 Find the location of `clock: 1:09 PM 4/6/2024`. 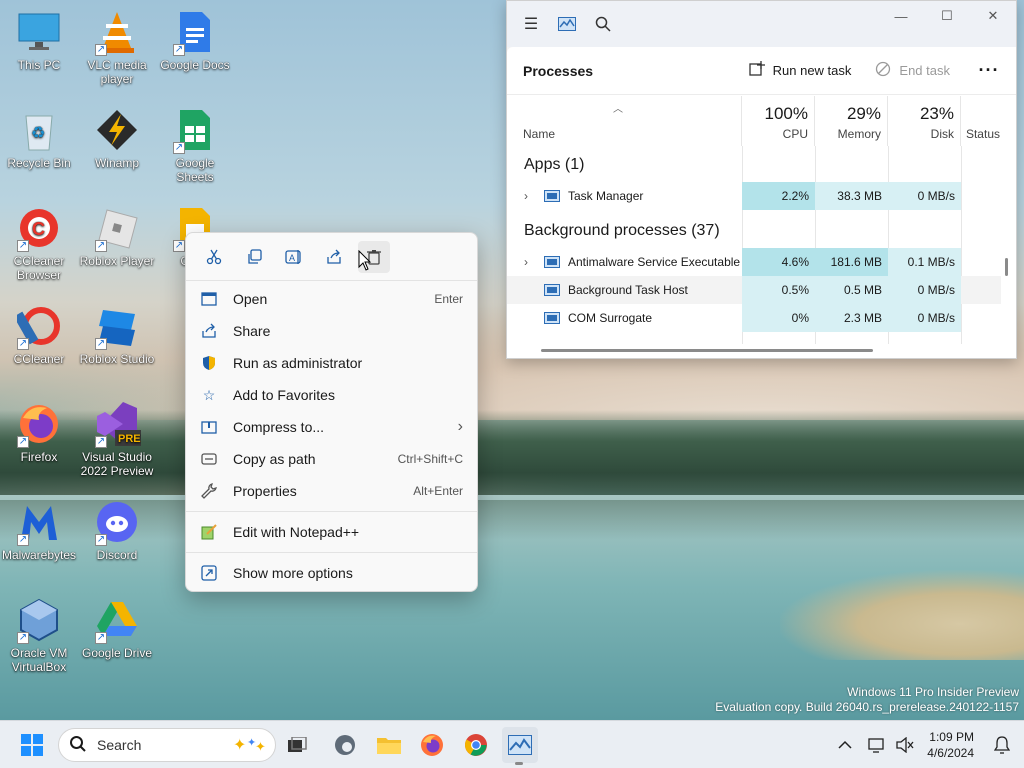

clock: 1:09 PM 4/6/2024 is located at coordinates (950, 745).